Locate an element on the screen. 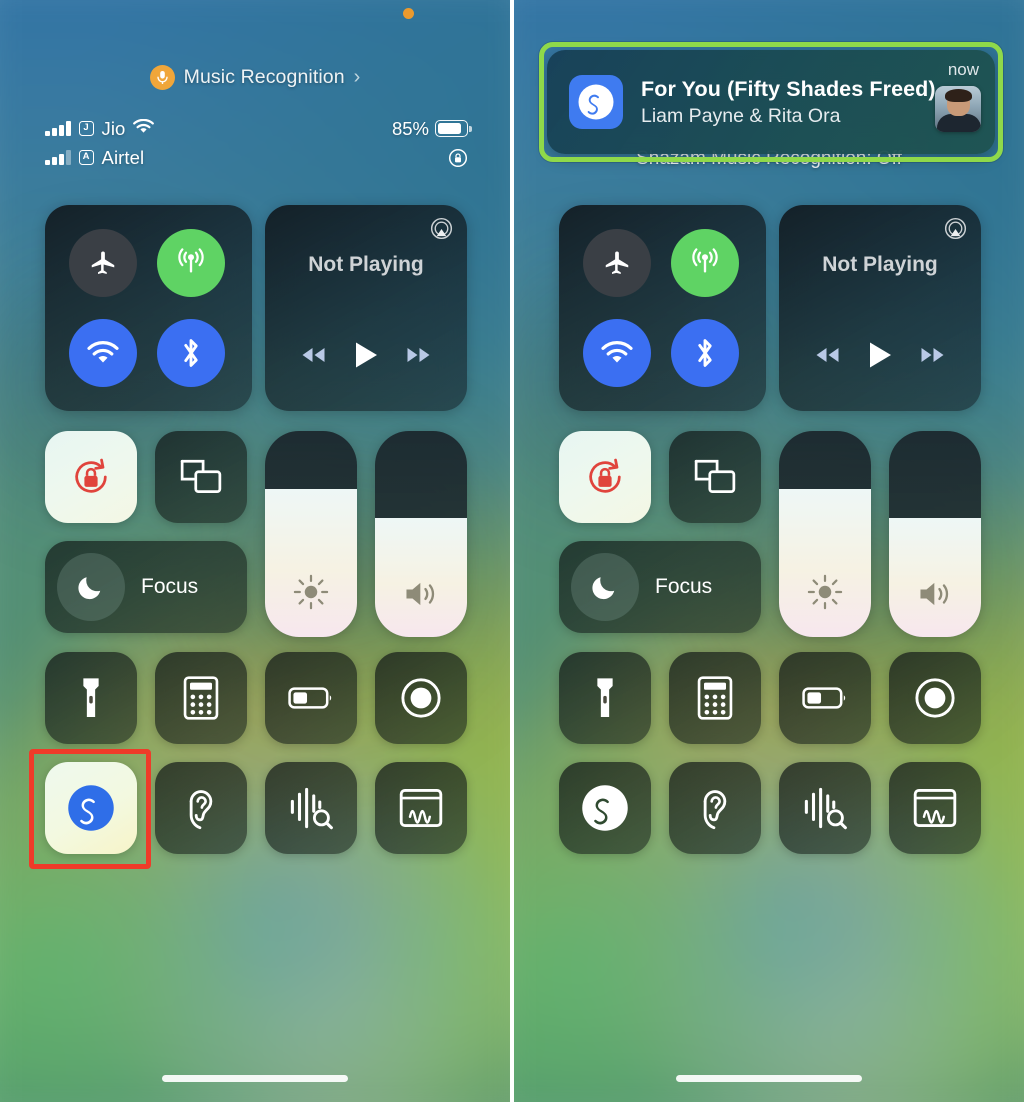 The width and height of the screenshot is (1024, 1102). chevron-right-icon: › is located at coordinates (357, 77).